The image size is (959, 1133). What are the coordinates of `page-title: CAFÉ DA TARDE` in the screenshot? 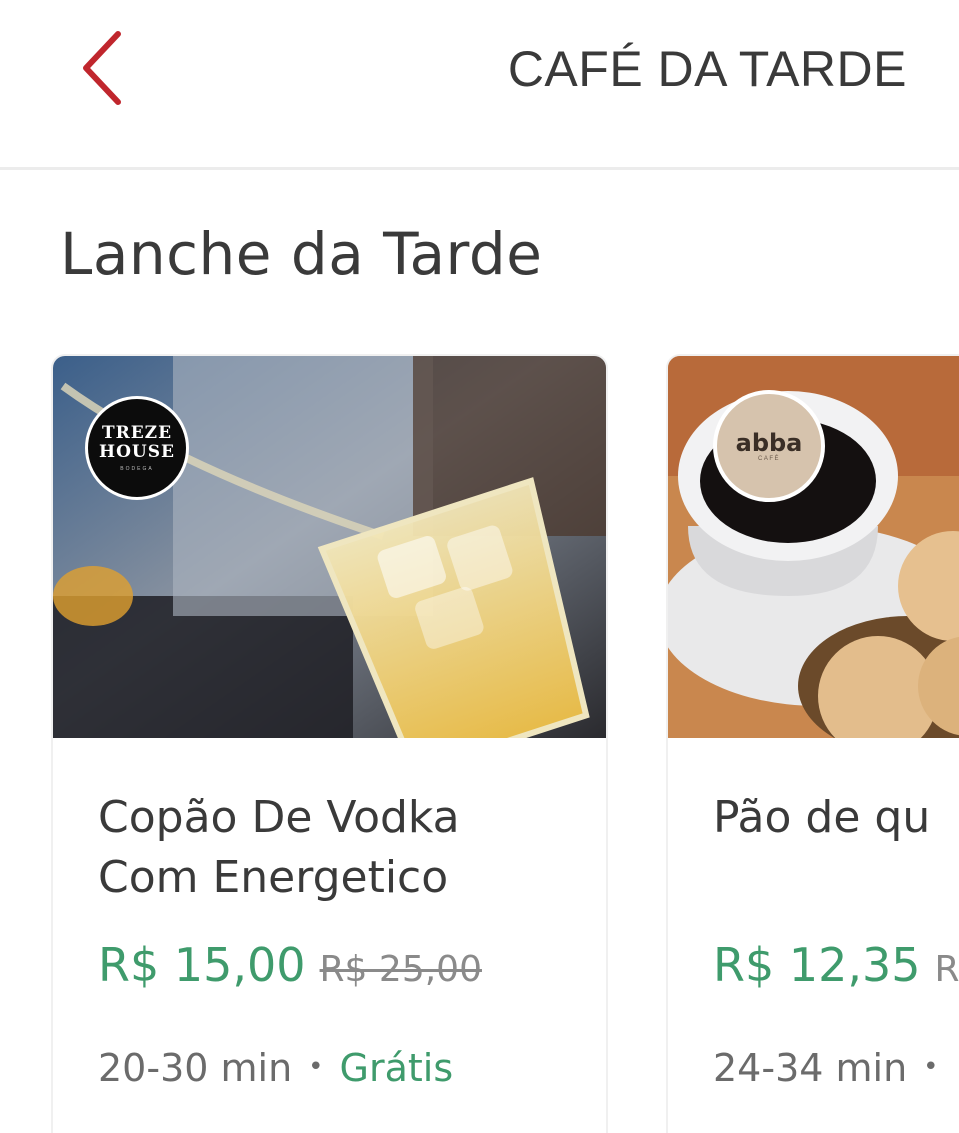 It's located at (707, 69).